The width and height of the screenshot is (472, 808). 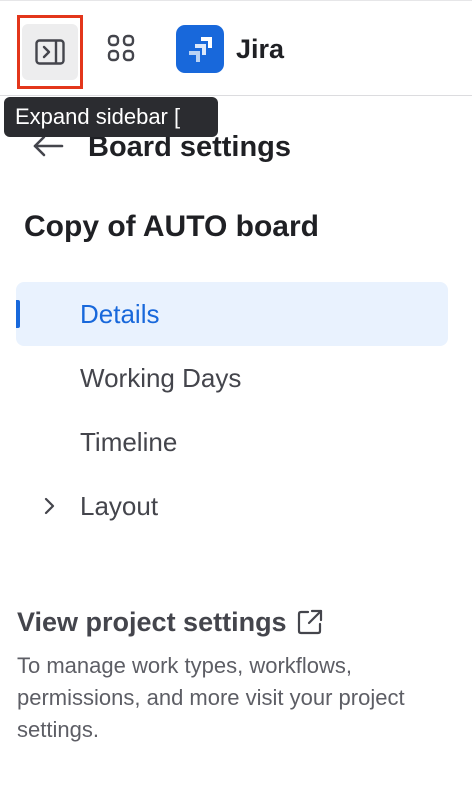 What do you see at coordinates (120, 314) in the screenshot?
I see `nav-item-label: Details` at bounding box center [120, 314].